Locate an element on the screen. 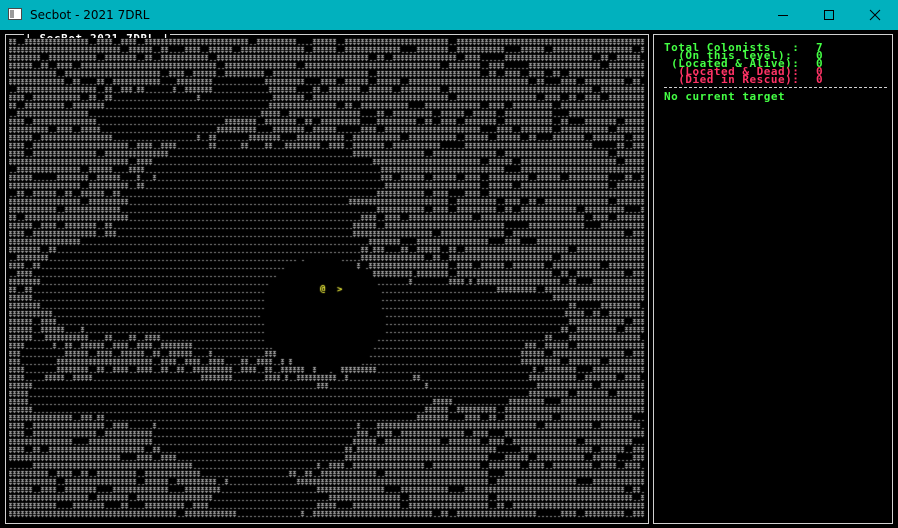  window-title: Secbot - 2021 7DRL is located at coordinates (90, 15).